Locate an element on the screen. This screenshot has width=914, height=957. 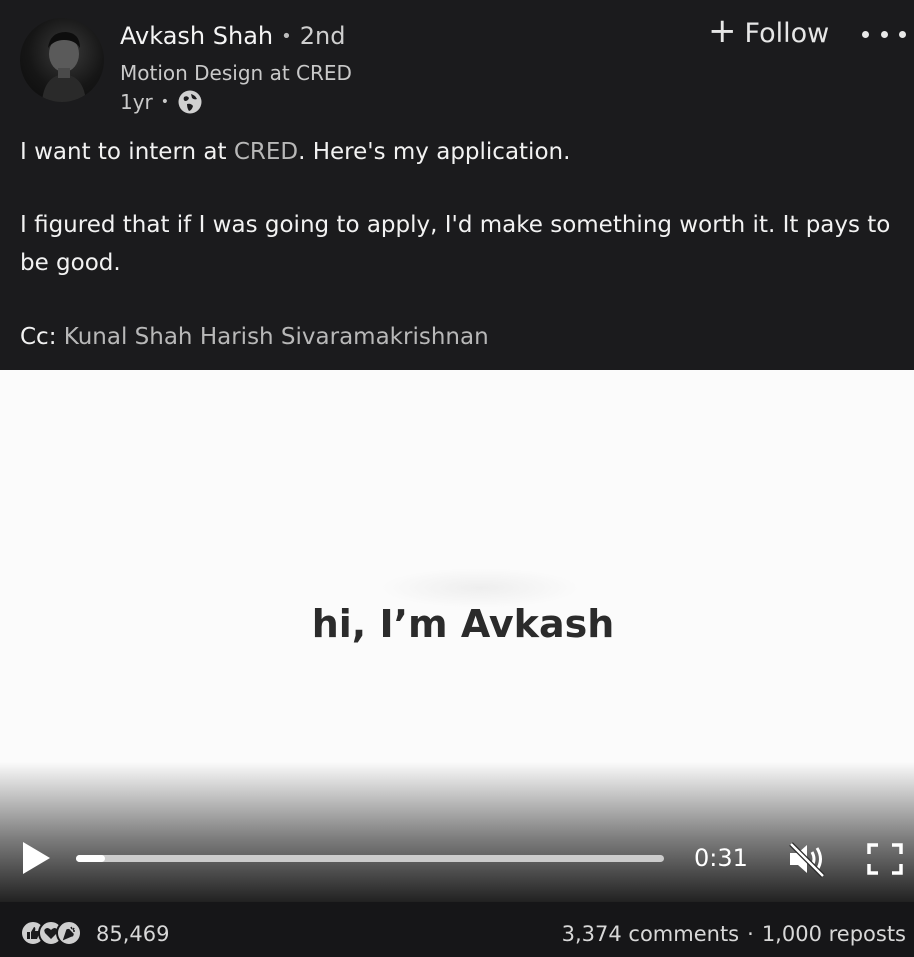
follow-button: + Follow is located at coordinates (769, 31).